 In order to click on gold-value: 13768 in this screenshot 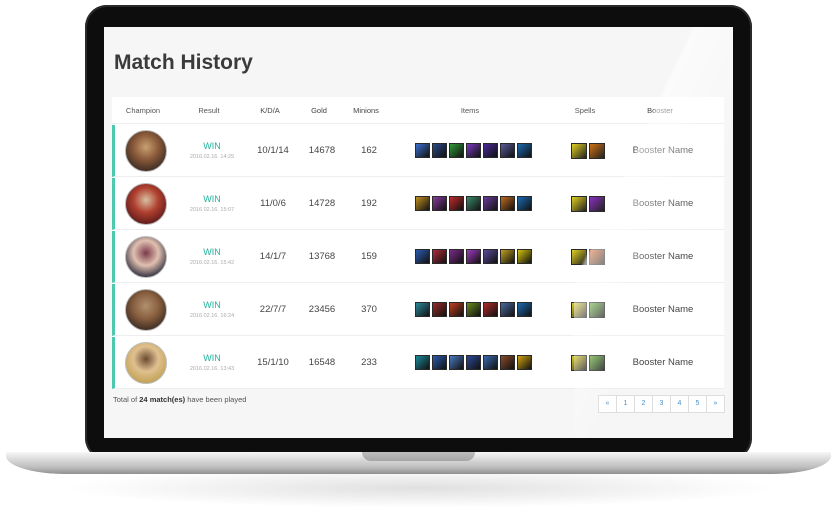, I will do `click(322, 256)`.